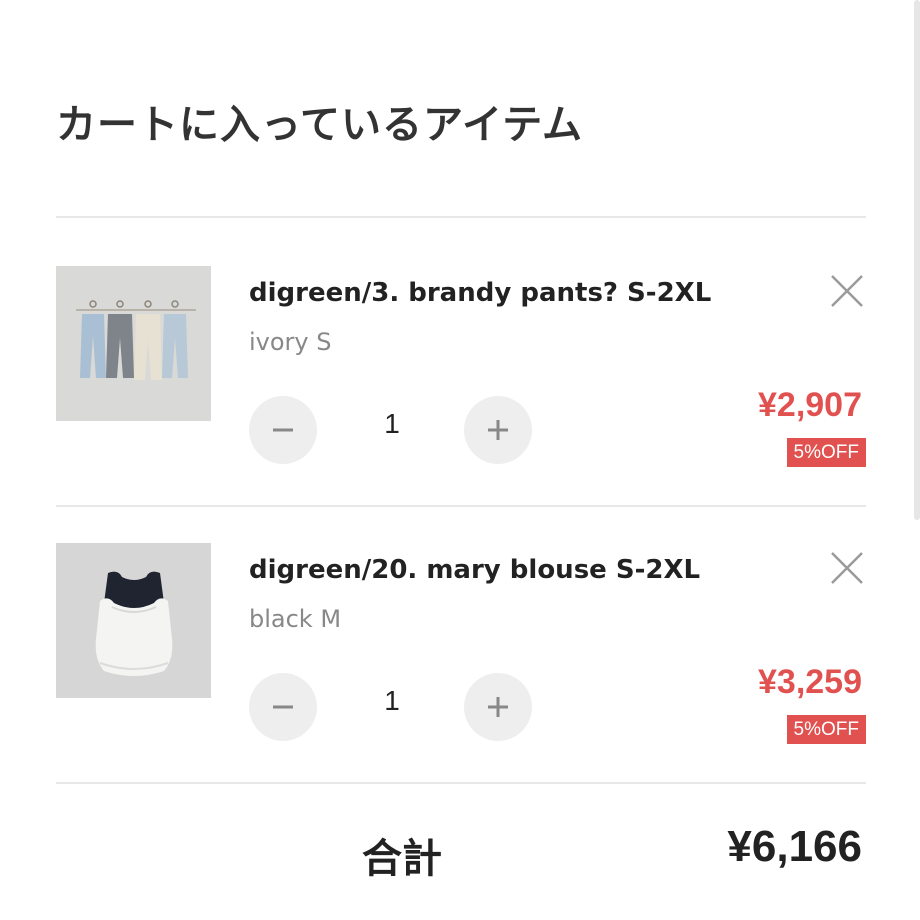  What do you see at coordinates (295, 619) in the screenshot?
I see `item-variant: black M` at bounding box center [295, 619].